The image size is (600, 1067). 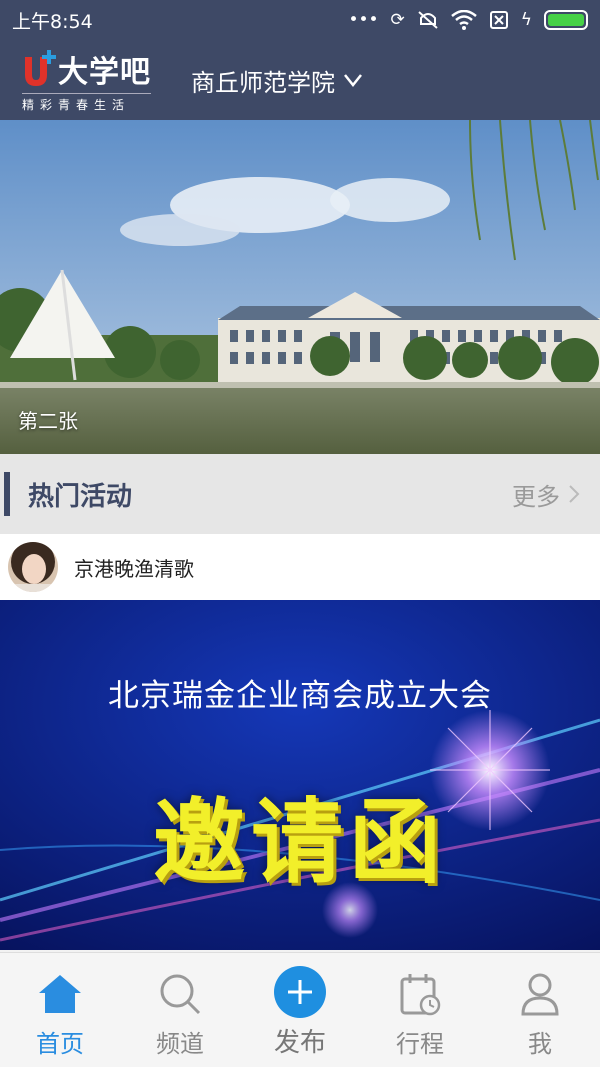 I want to click on wifi-icon, so click(x=463, y=20).